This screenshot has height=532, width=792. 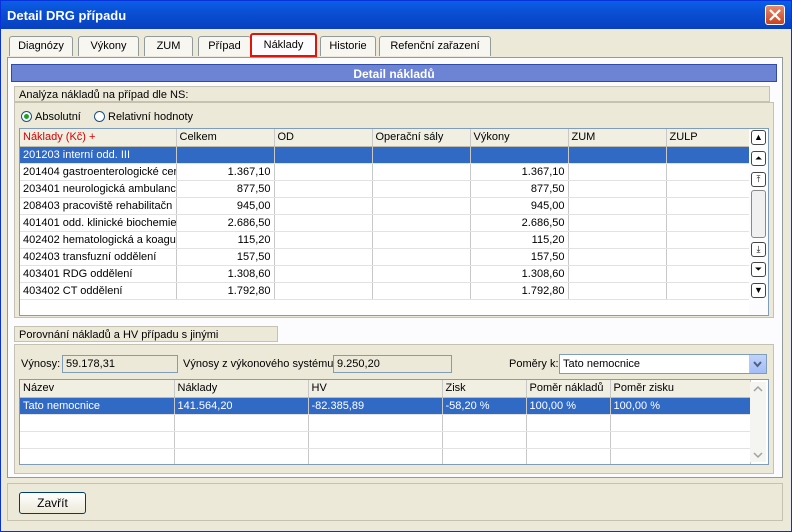 What do you see at coordinates (323, 138) in the screenshot?
I see `column-header: OD` at bounding box center [323, 138].